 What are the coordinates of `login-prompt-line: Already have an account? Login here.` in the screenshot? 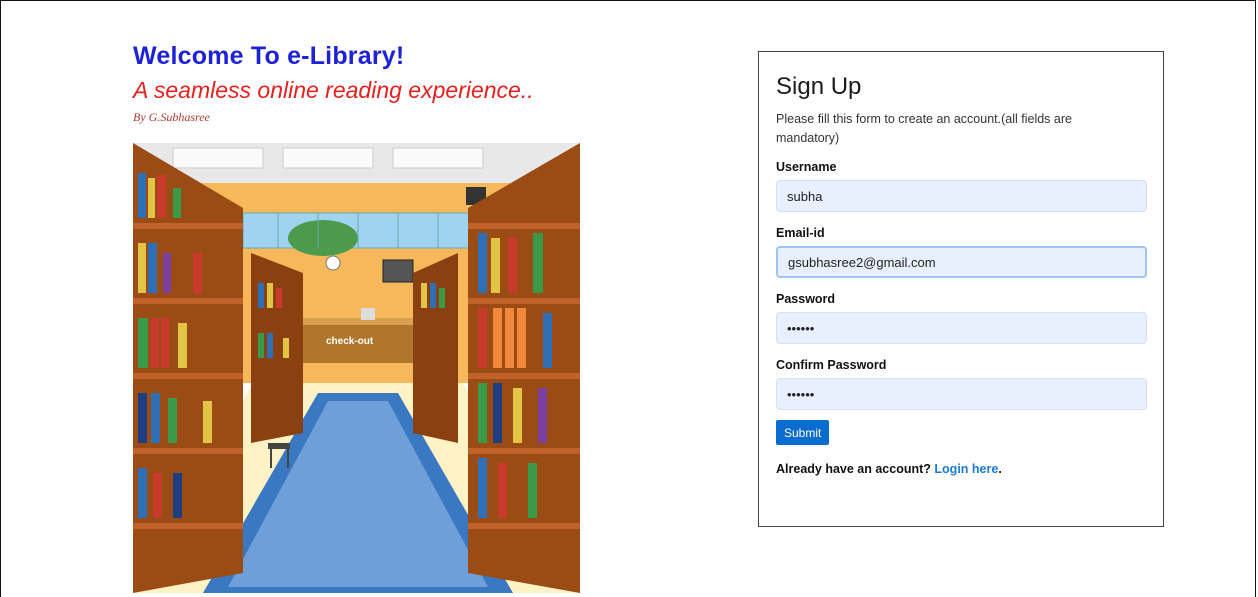 It's located at (961, 469).